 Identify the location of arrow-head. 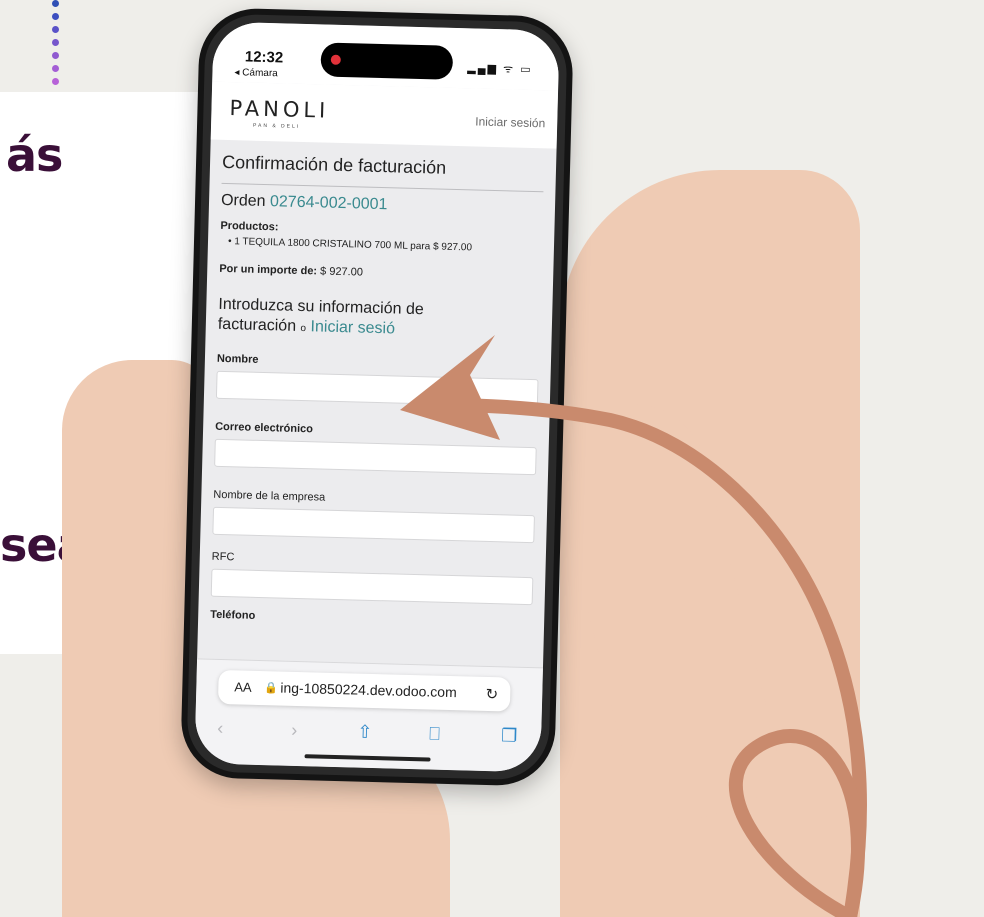
(450, 387).